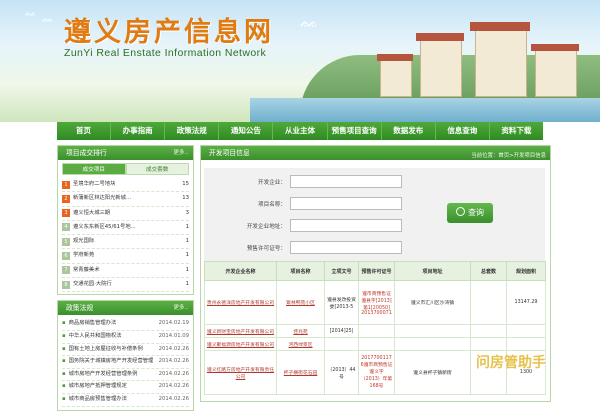  Describe the element at coordinates (272, 183) in the screenshot. I see `developer-label: 开发企业：` at that location.